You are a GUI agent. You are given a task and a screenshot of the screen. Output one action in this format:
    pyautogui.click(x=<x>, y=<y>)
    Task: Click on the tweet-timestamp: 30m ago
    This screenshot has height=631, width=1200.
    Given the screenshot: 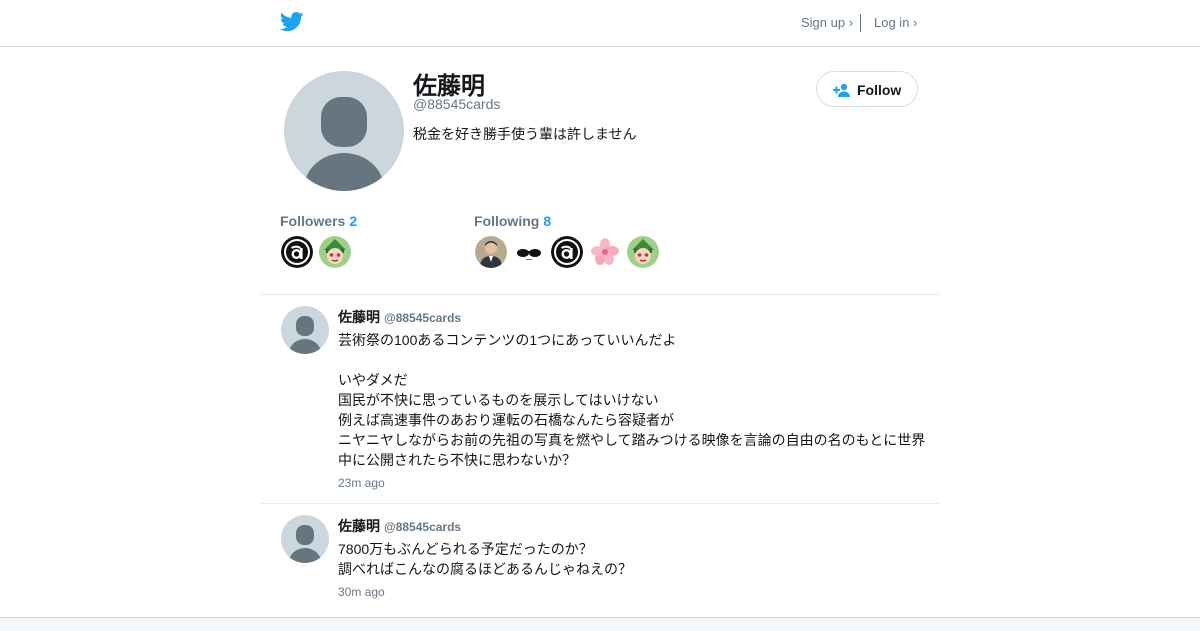 What is the action you would take?
    pyautogui.click(x=361, y=592)
    